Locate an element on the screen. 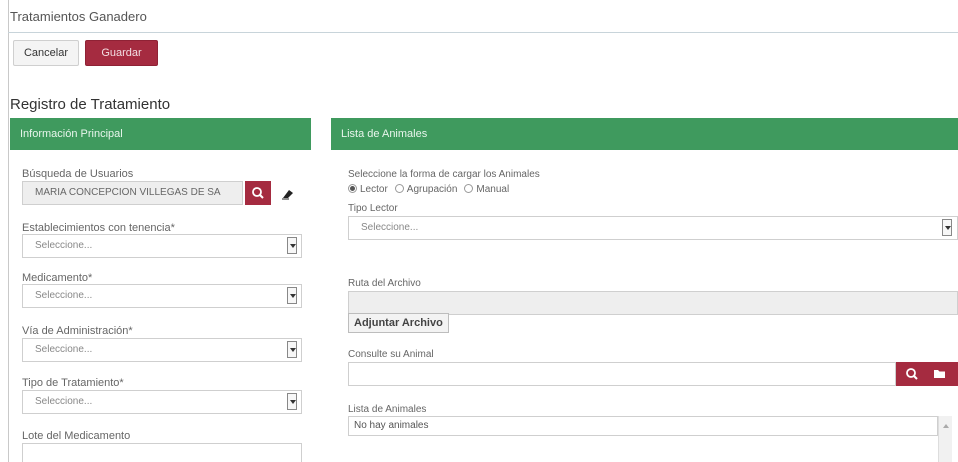 The height and width of the screenshot is (462, 958). save-button: Guardar is located at coordinates (121, 53).